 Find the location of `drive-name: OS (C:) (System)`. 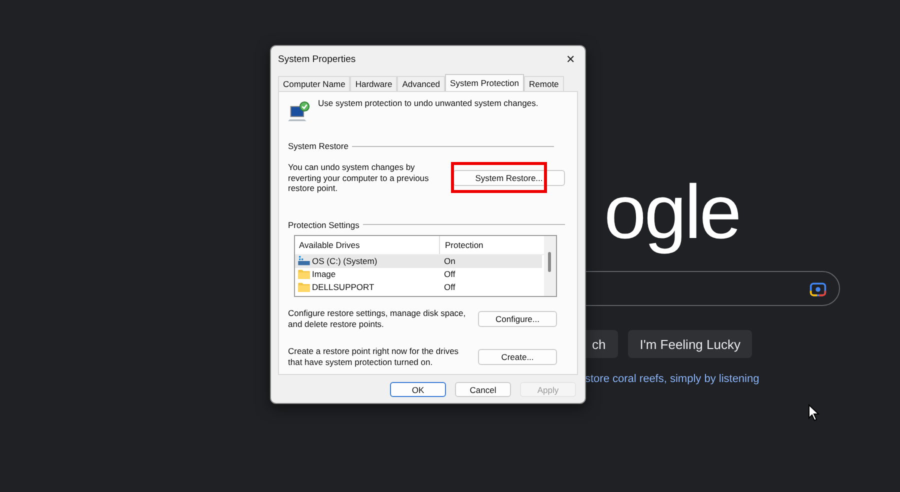

drive-name: OS (C:) (System) is located at coordinates (345, 261).